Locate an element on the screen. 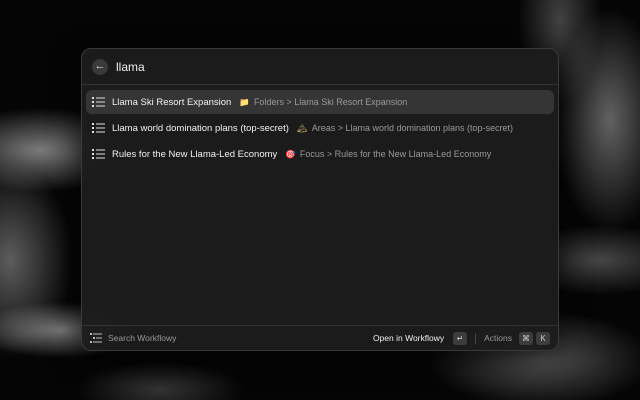 Image resolution: width=640 pixels, height=400 pixels. open-in-workflowy-button: Open in Workflowy is located at coordinates (408, 338).